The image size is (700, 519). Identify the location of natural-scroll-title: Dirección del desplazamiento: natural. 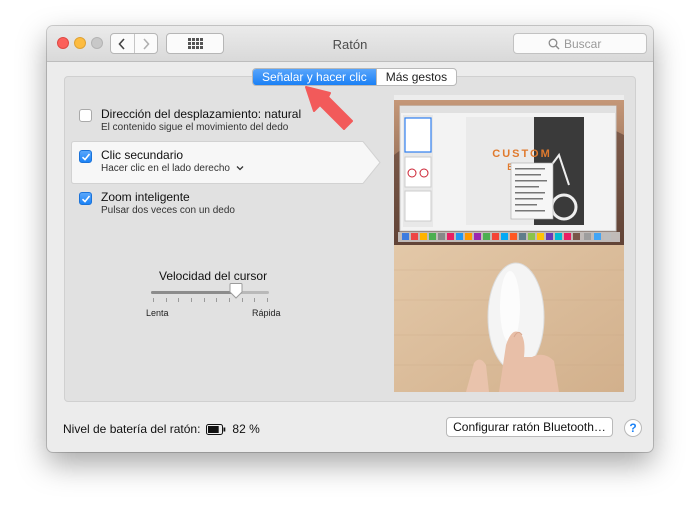
(201, 114).